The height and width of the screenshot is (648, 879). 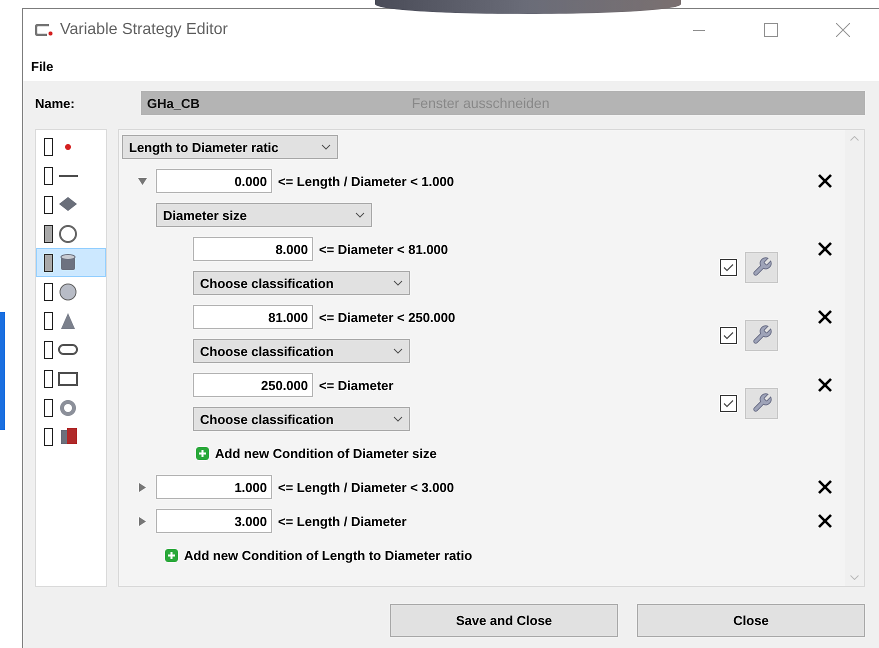 I want to click on value-field: 0.000, so click(x=214, y=181).